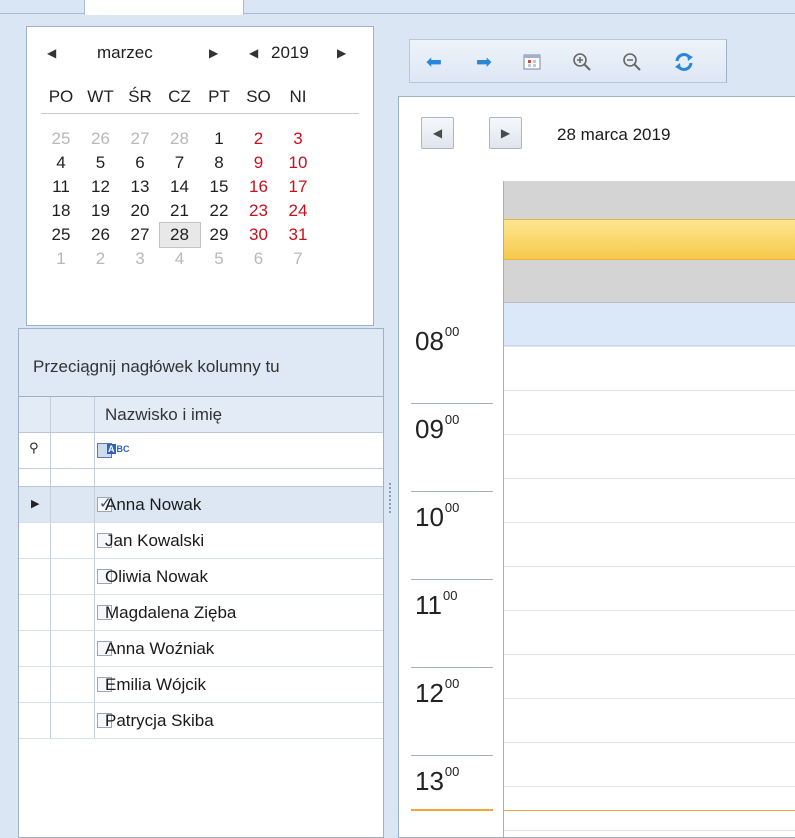 This screenshot has width=795, height=838. What do you see at coordinates (684, 62) in the screenshot?
I see `refresh-icon` at bounding box center [684, 62].